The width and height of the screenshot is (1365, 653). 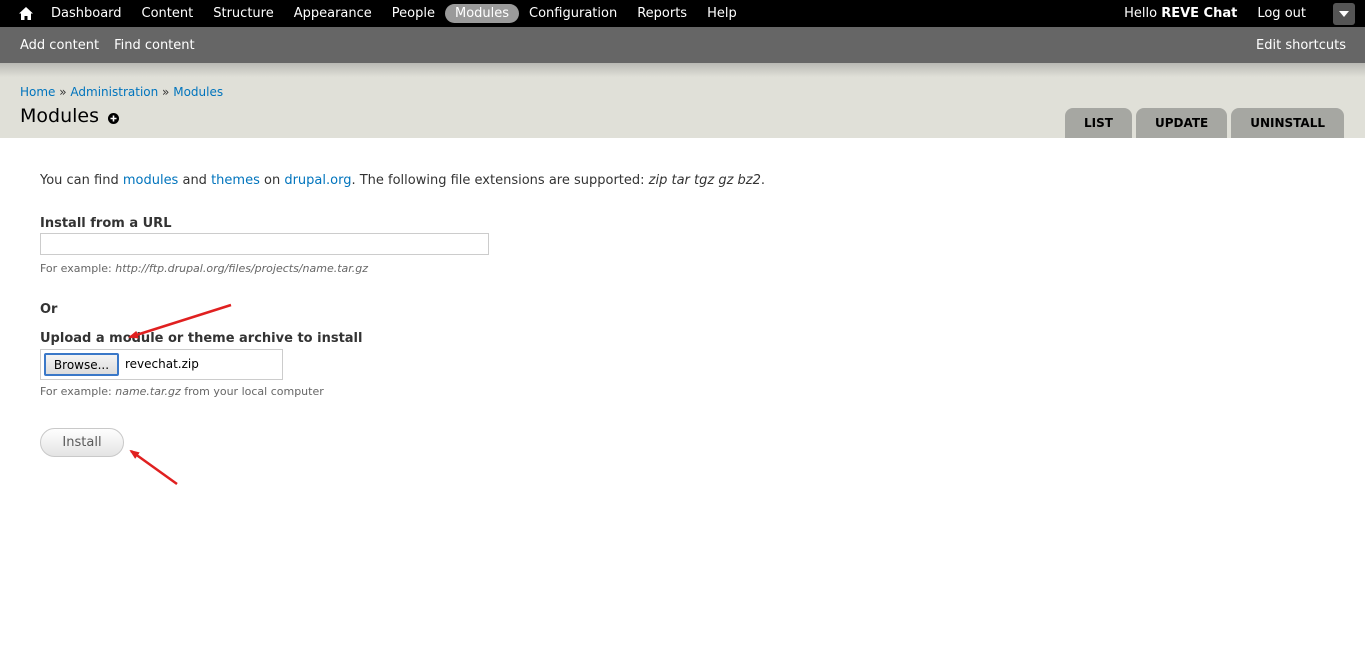 I want to click on breadcrumb-administration: Administration, so click(x=114, y=92).